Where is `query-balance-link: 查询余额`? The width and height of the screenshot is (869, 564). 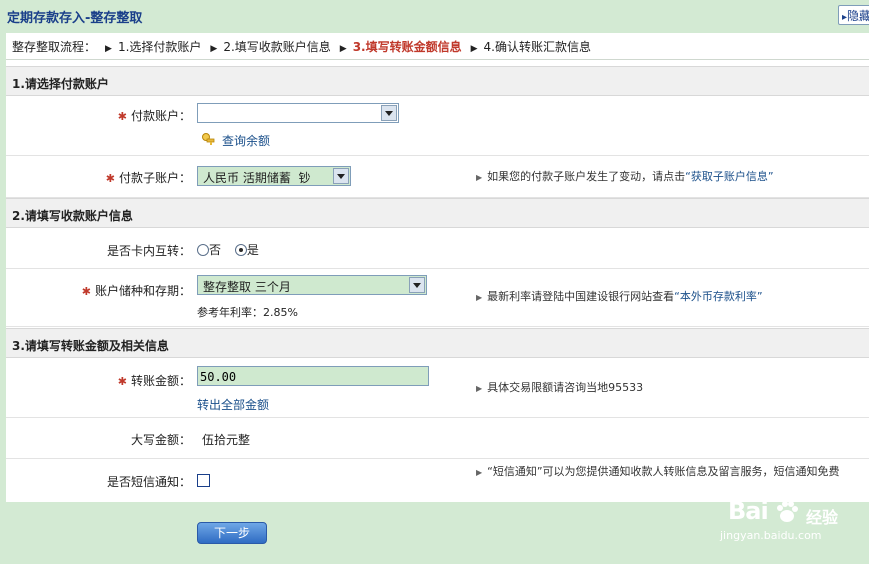
query-balance-link: 查询余额 is located at coordinates (246, 140).